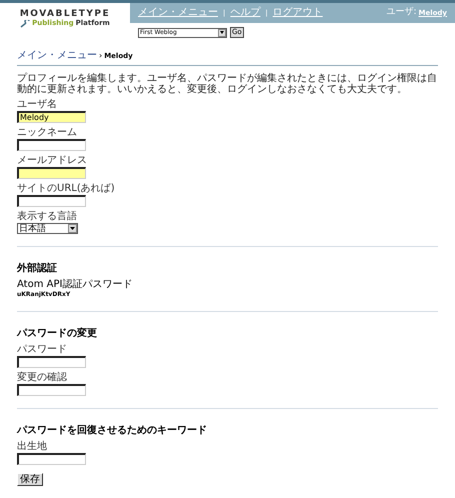 This screenshot has height=498, width=455. Describe the element at coordinates (37, 105) in the screenshot. I see `field-label: ユーザ名` at that location.